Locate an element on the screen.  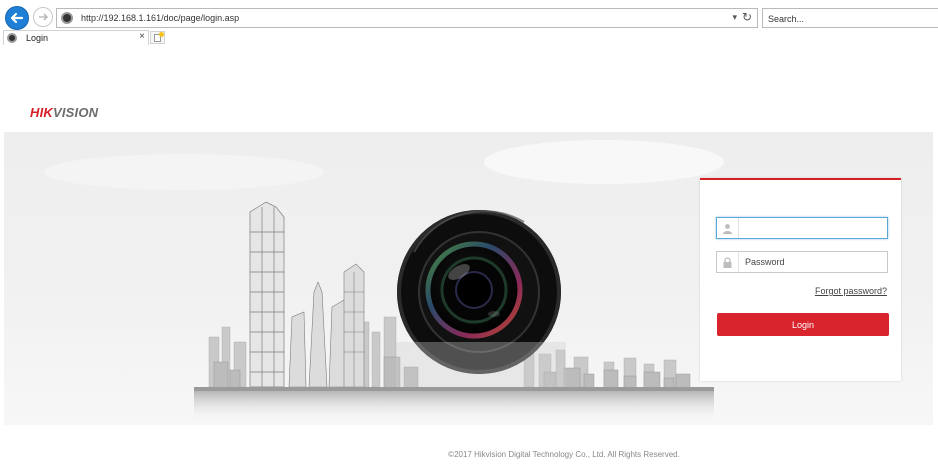
back-arrow-icon is located at coordinates (17, 18).